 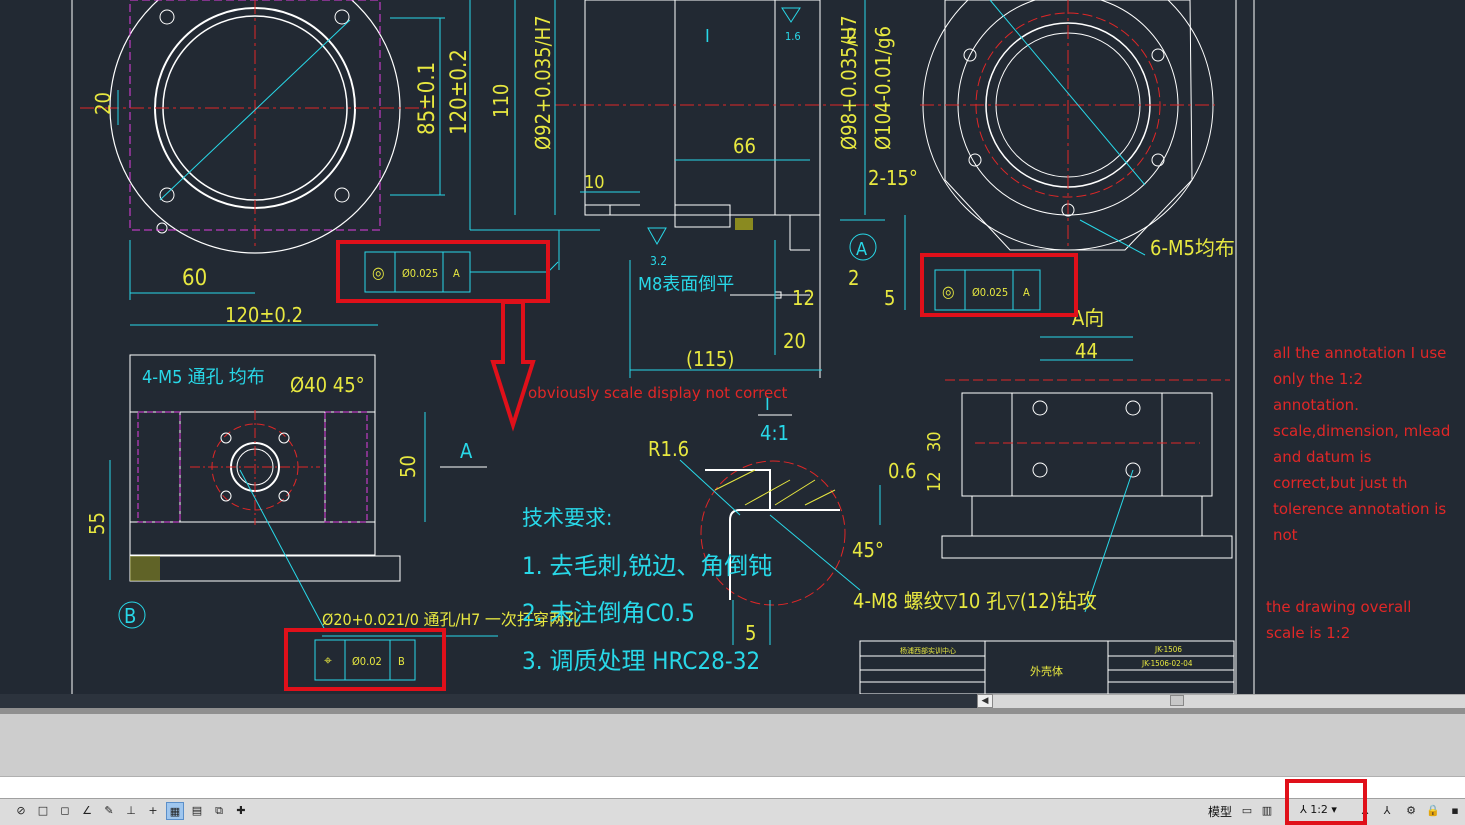 What do you see at coordinates (803, 298) in the screenshot?
I see `dim-12: 12` at bounding box center [803, 298].